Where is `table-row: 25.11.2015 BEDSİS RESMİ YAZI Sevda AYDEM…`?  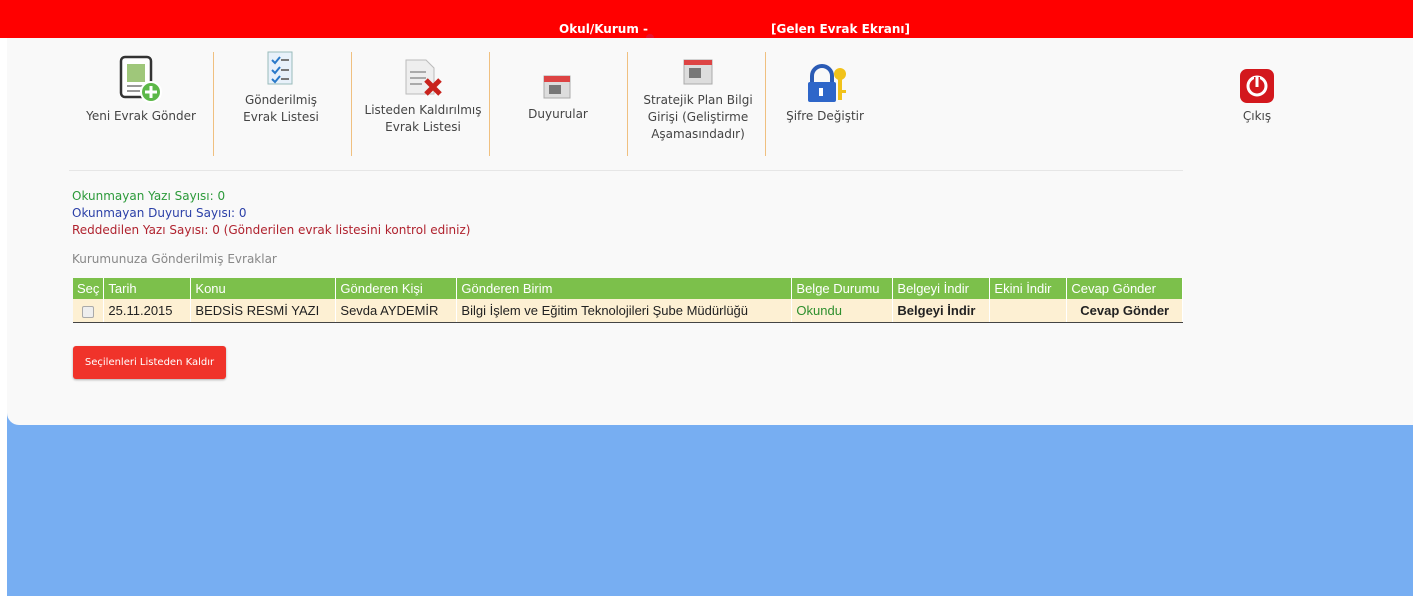
table-row: 25.11.2015 BEDSİS RESMİ YAZI Sevda AYDEM… is located at coordinates (628, 311).